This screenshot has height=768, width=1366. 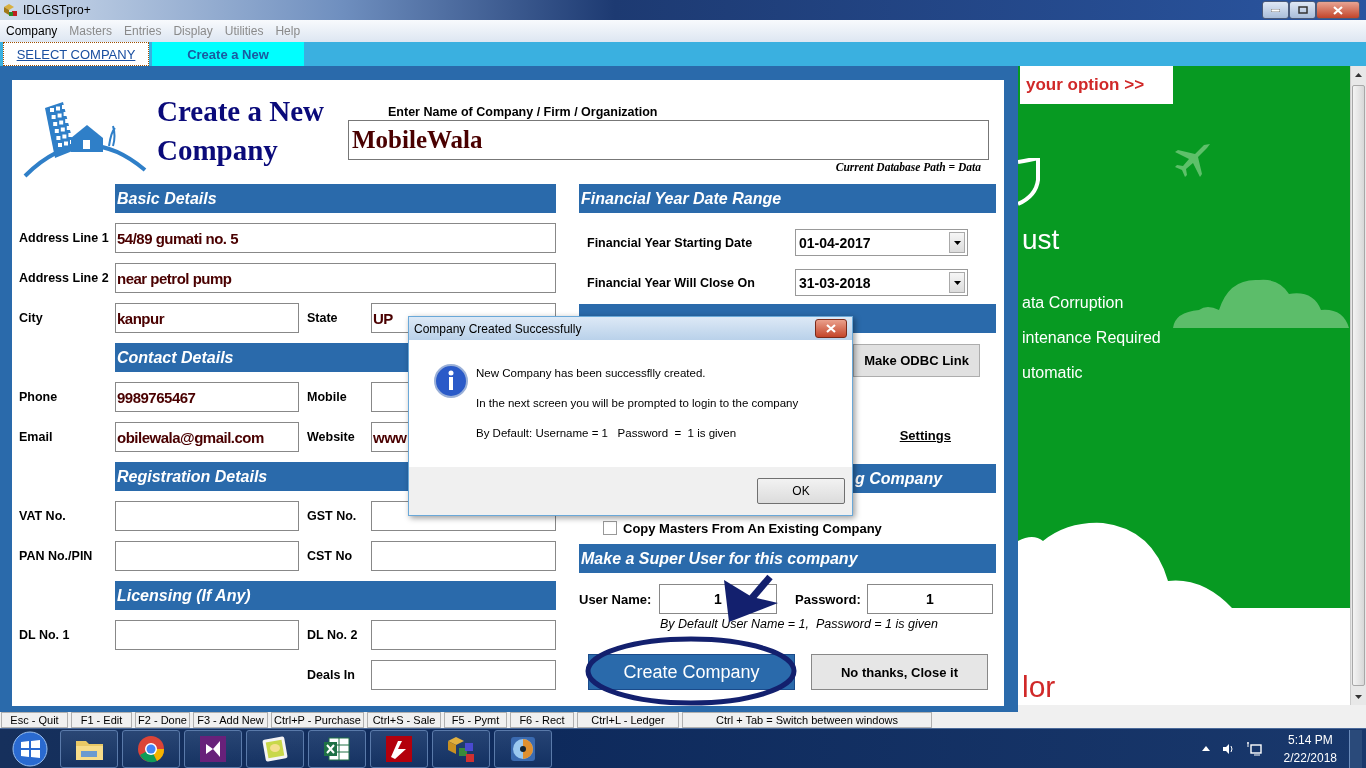 I want to click on dialog-message: By Default: Username = 1 Password = 1 is given, so click(x=607, y=434).